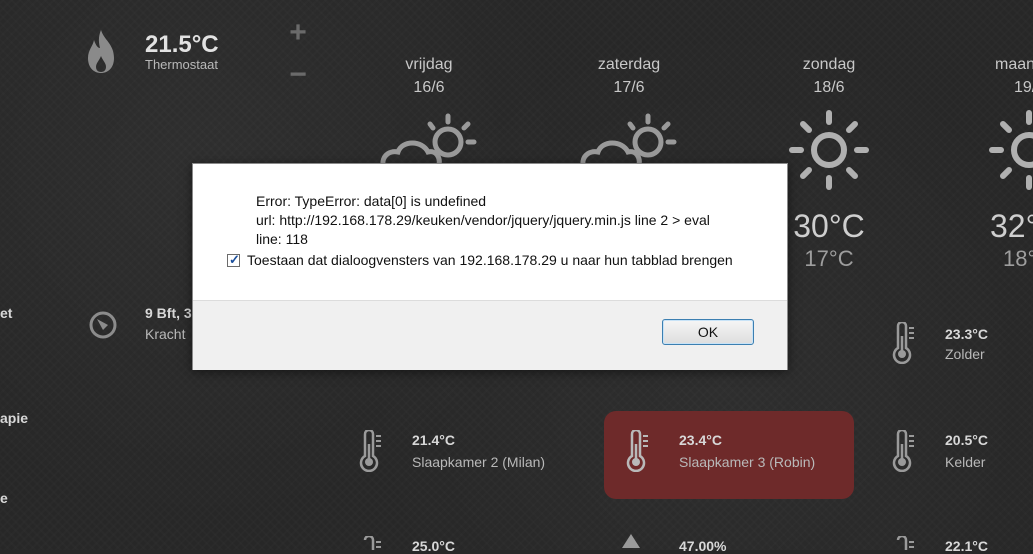 The image size is (1033, 554). I want to click on sensor-value: 23.3°C, so click(966, 334).